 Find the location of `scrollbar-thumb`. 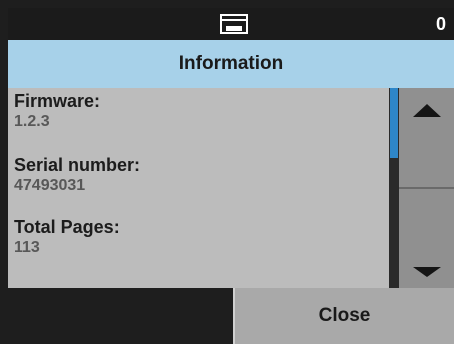

scrollbar-thumb is located at coordinates (394, 123).